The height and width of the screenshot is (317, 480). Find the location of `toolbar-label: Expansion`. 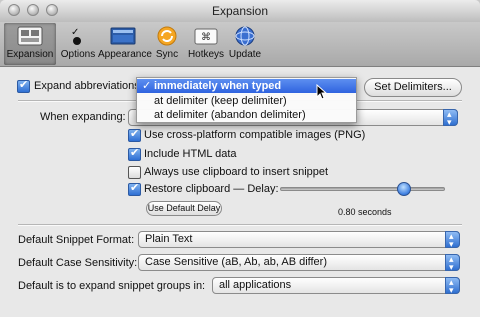

toolbar-label: Expansion is located at coordinates (30, 54).